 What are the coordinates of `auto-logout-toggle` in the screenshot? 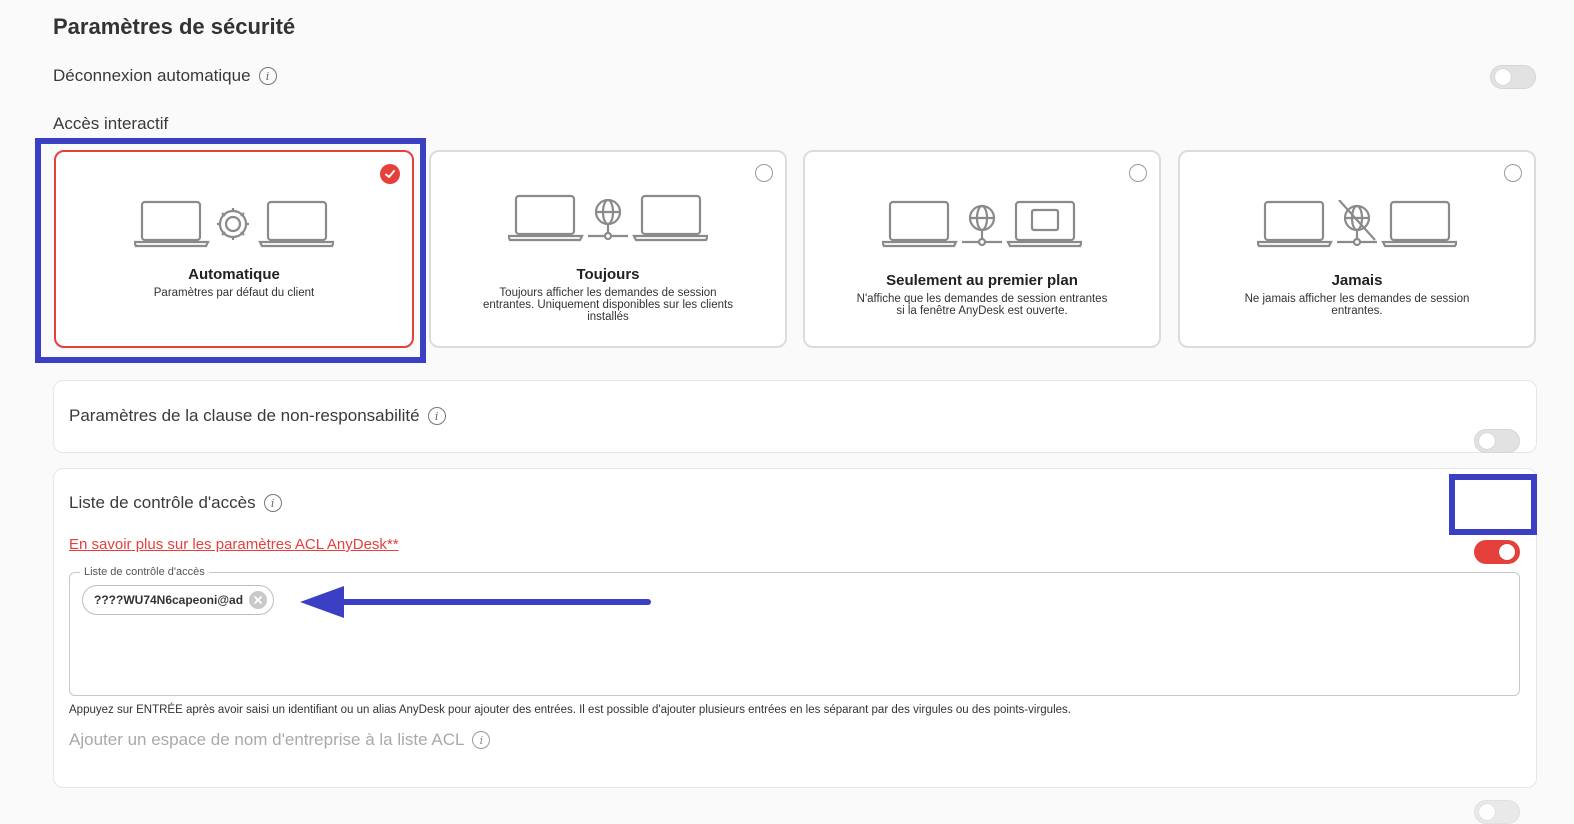 It's located at (1513, 77).